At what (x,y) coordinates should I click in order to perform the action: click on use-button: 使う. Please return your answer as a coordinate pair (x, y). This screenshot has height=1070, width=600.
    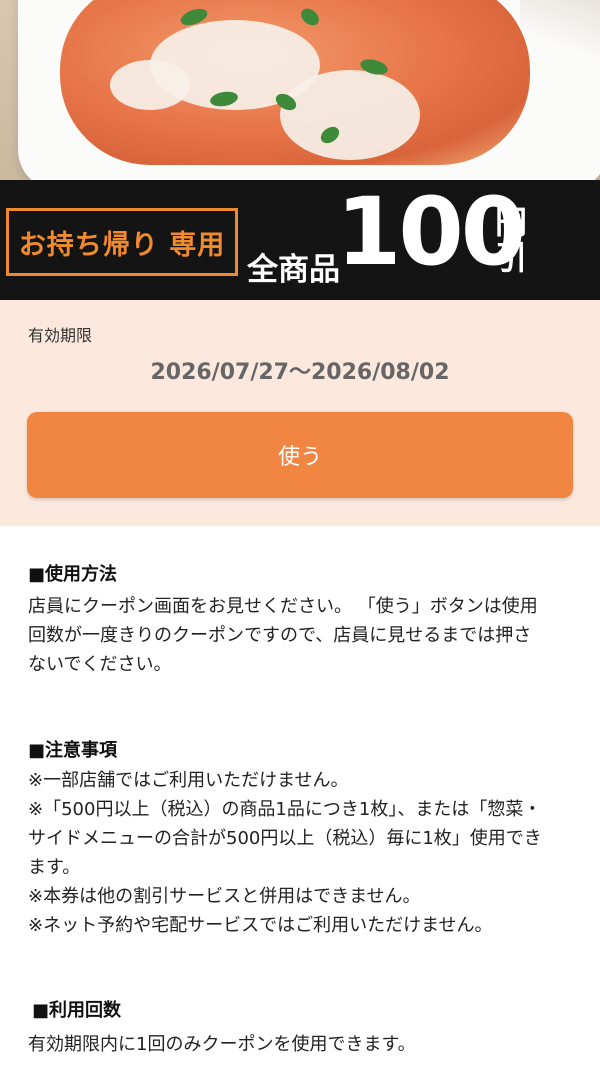
    Looking at the image, I should click on (300, 455).